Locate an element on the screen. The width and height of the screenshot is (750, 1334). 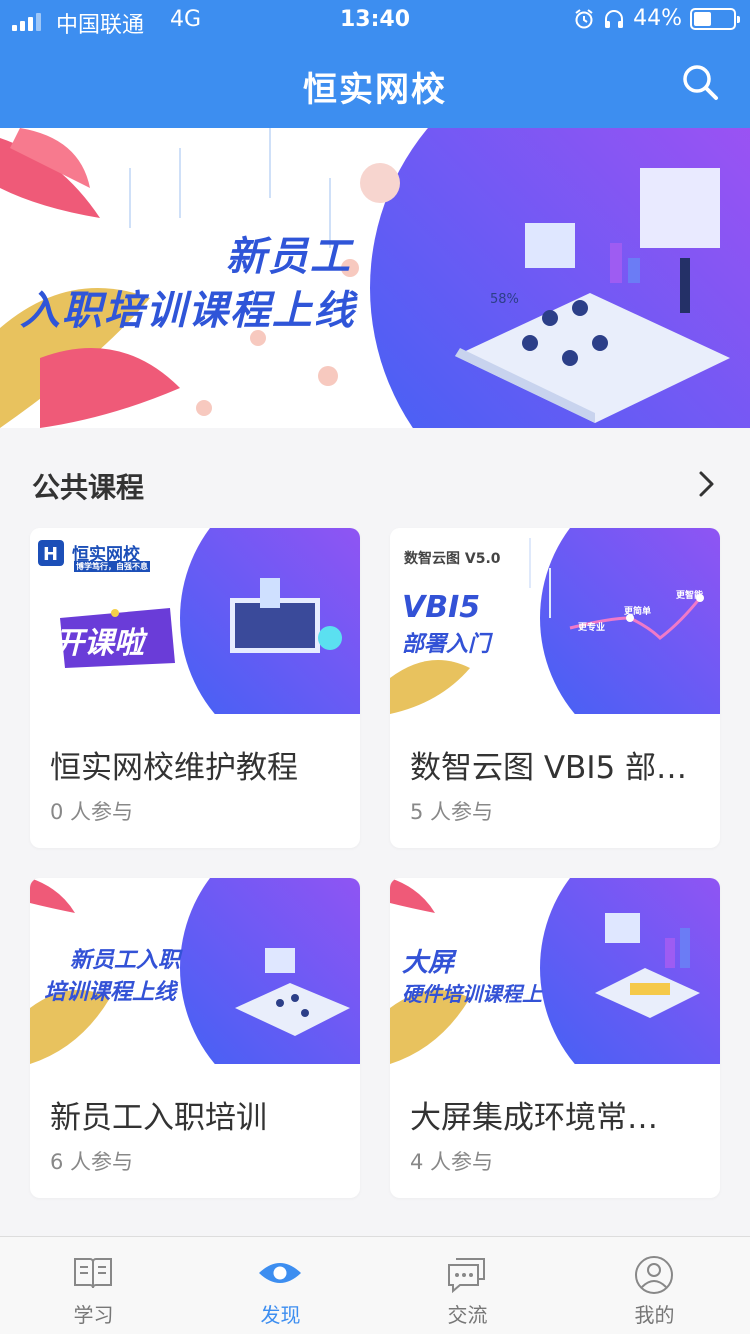
top-bar: 中国联通 4G 13:40 44% 恒实网校 is located at coordinates (375, 64).